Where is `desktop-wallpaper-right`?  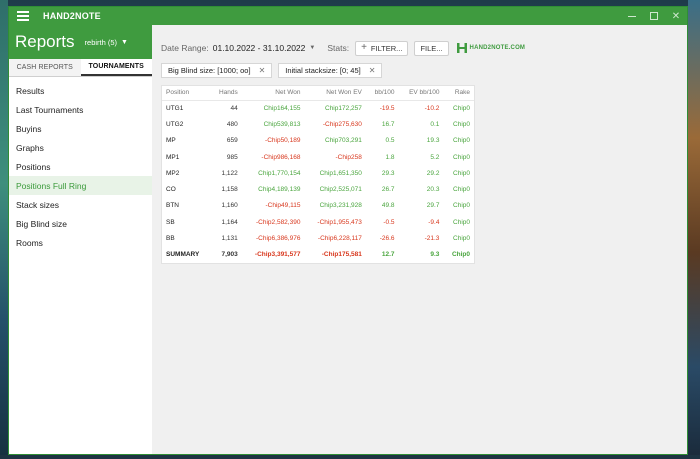
desktop-wallpaper-right is located at coordinates (694, 229).